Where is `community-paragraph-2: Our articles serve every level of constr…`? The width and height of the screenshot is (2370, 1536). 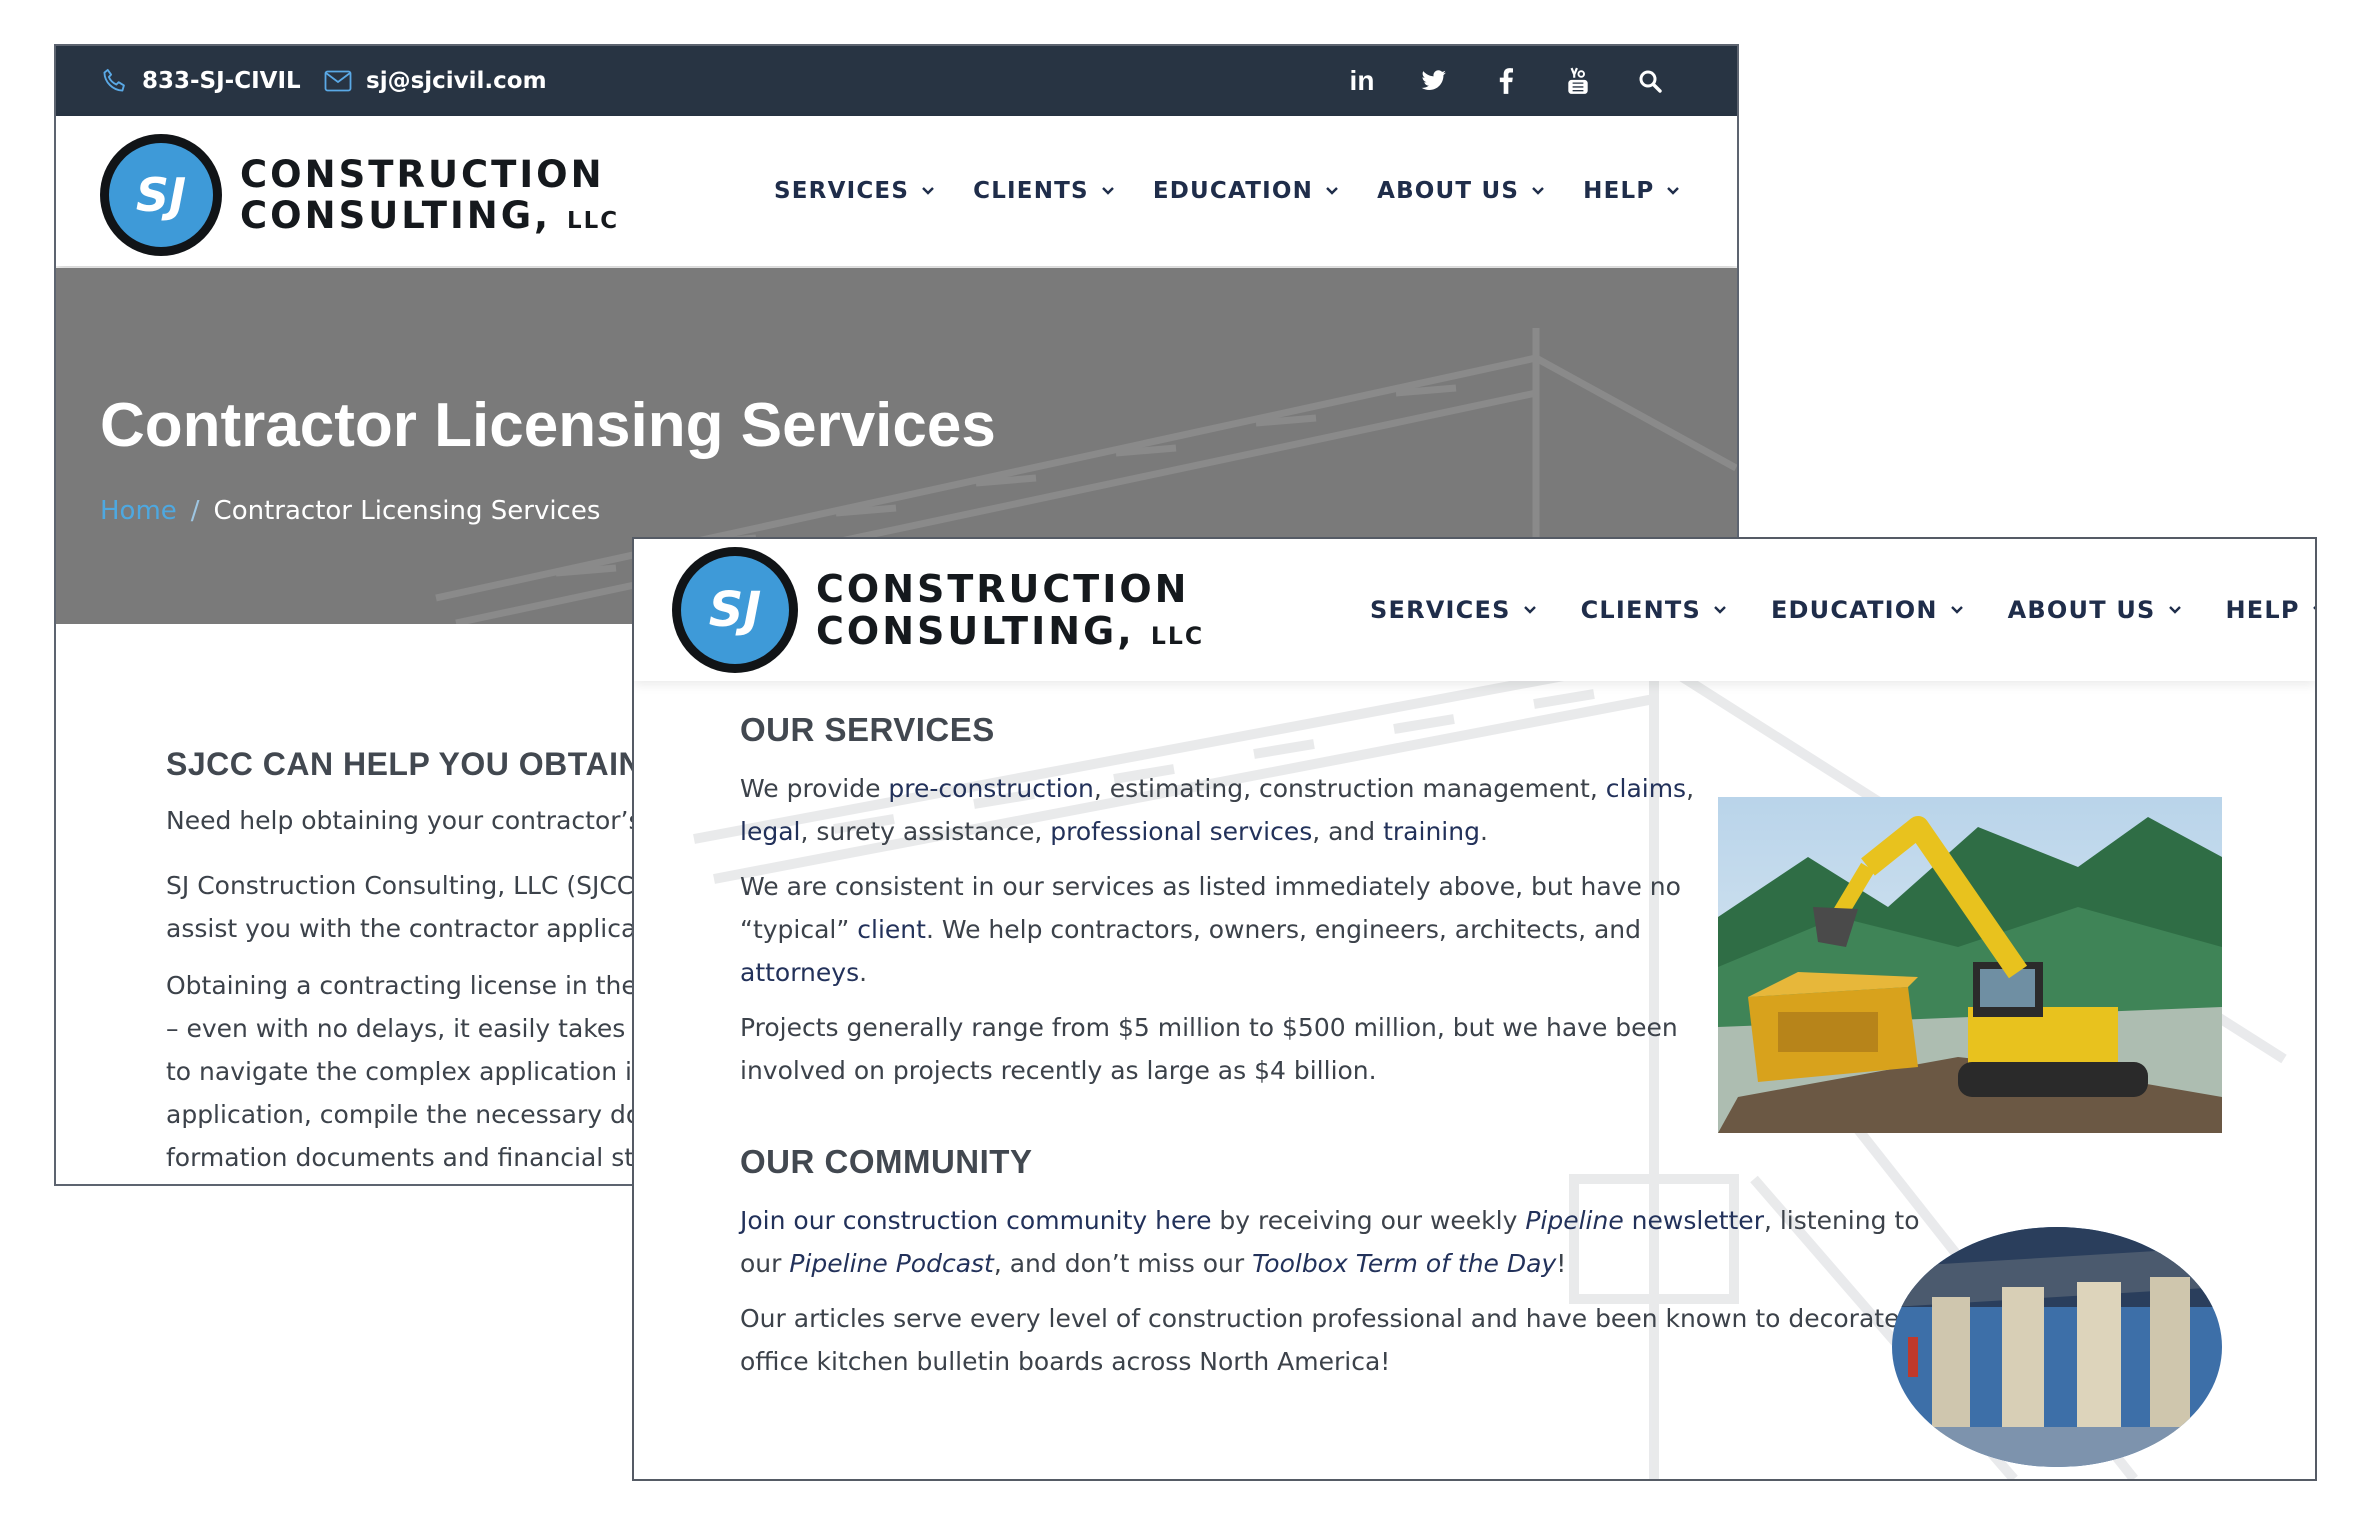 community-paragraph-2: Our articles serve every level of constr… is located at coordinates (1320, 1340).